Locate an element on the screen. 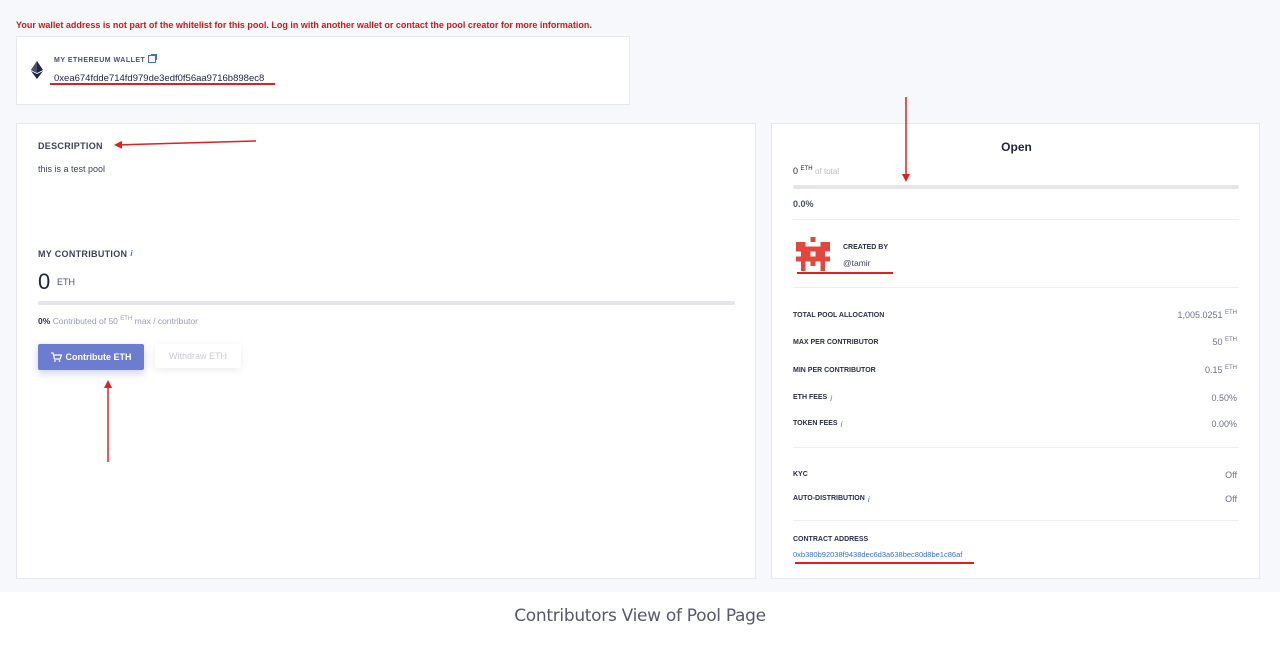 This screenshot has width=1280, height=650. created-by-label: CREATED BY is located at coordinates (865, 247).